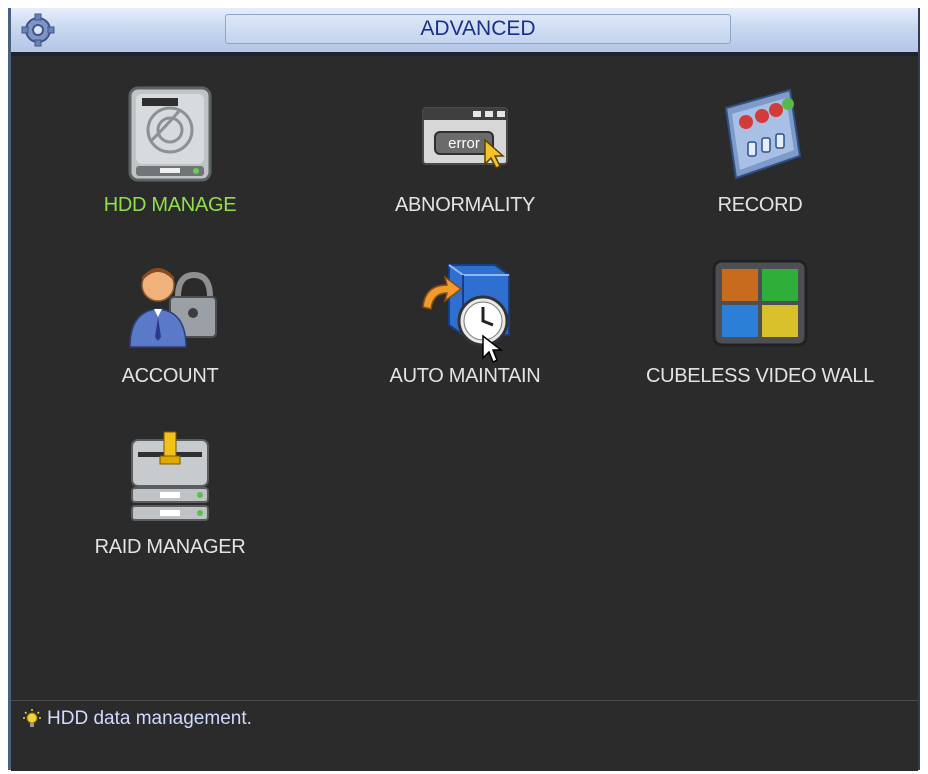 The image size is (928, 774). What do you see at coordinates (760, 205) in the screenshot?
I see `menu-item-label: RECORD` at bounding box center [760, 205].